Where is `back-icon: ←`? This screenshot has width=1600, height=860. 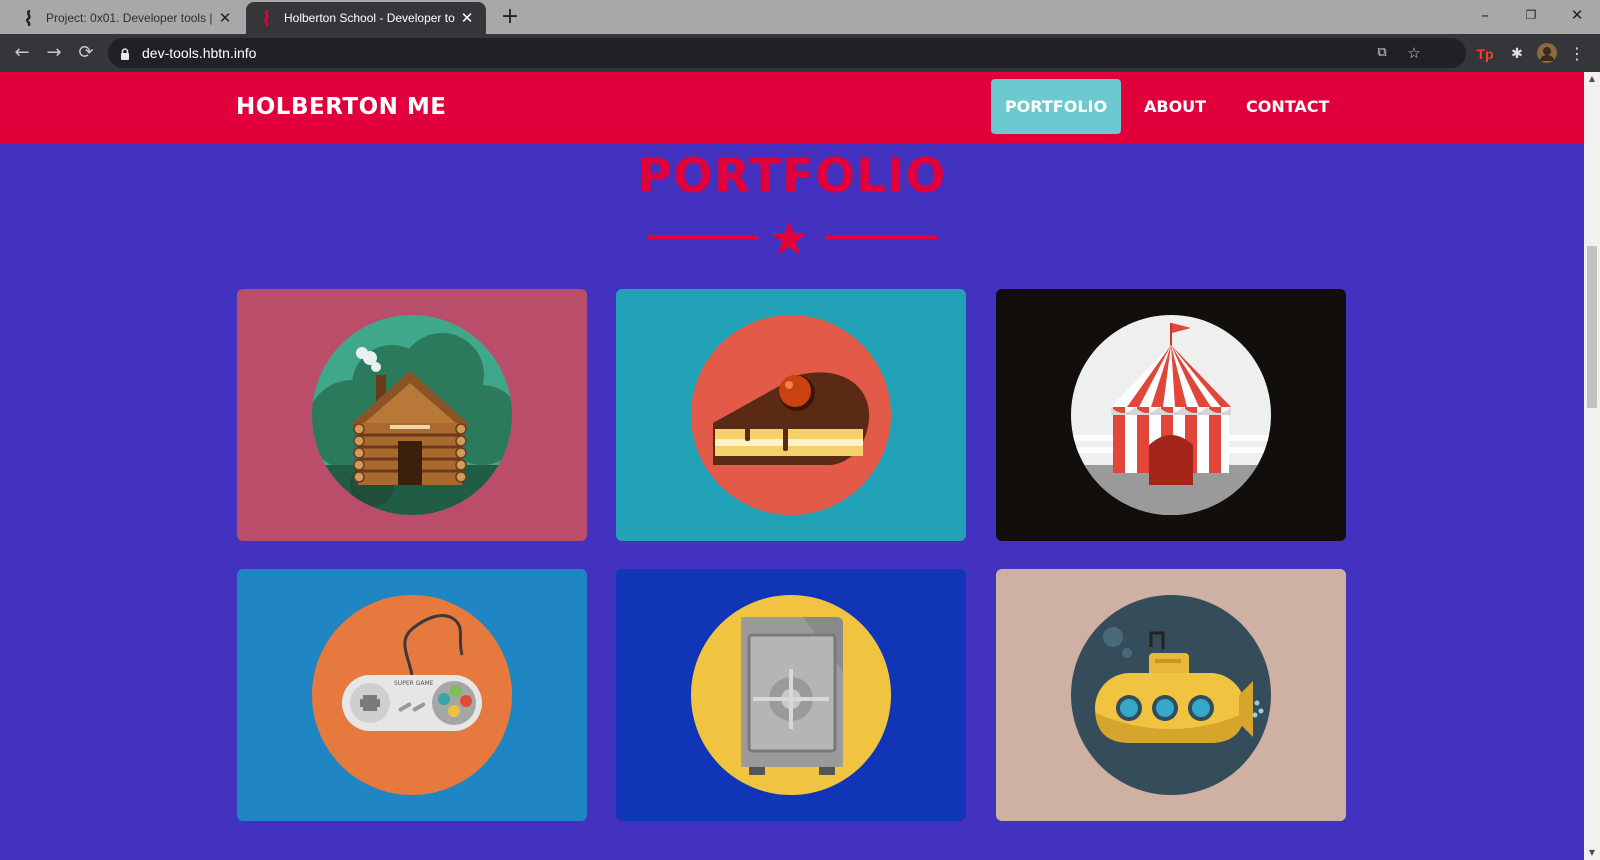
back-icon: ← is located at coordinates (22, 53).